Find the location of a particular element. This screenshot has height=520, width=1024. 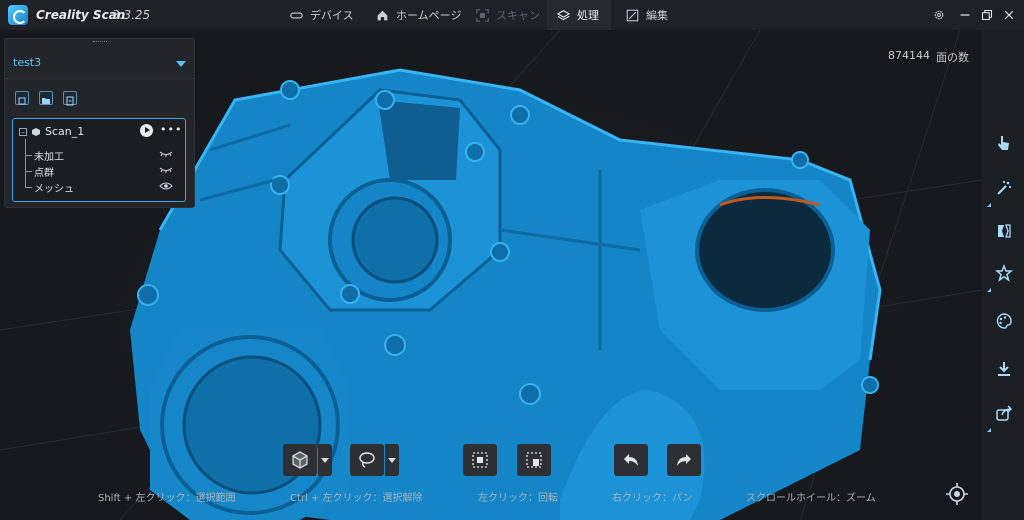

play-button is located at coordinates (146, 130).